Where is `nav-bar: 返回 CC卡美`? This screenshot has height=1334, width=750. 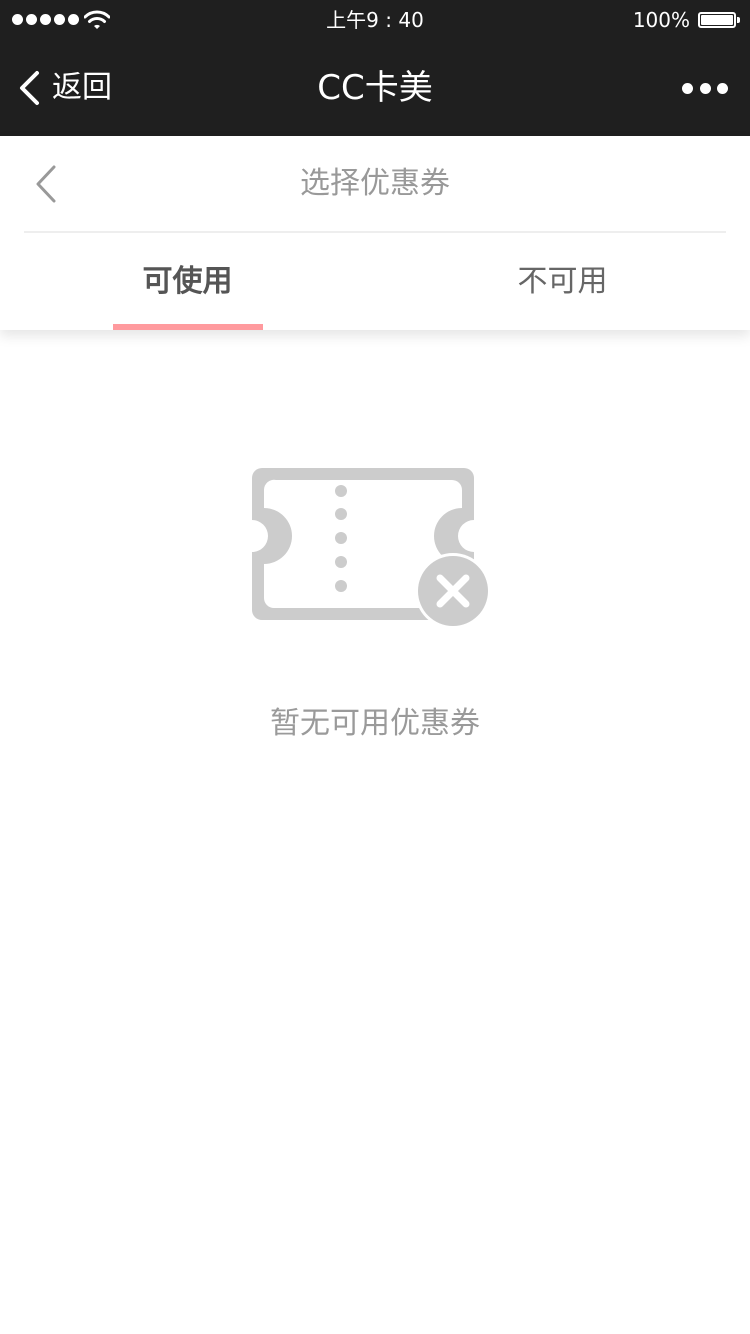 nav-bar: 返回 CC卡美 is located at coordinates (375, 88).